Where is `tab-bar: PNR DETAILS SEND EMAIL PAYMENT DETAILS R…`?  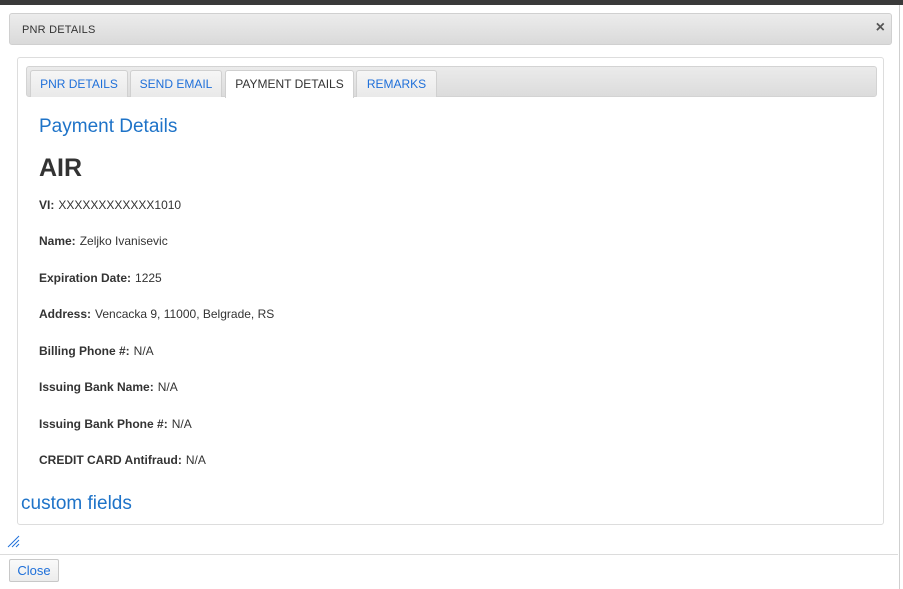
tab-bar: PNR DETAILS SEND EMAIL PAYMENT DETAILS R… is located at coordinates (451, 82).